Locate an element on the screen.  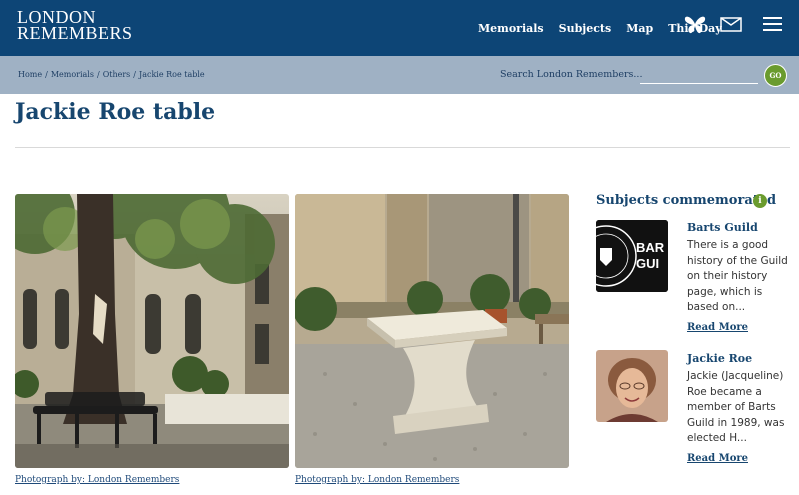
breadcrumb-current: Jackie Roe table is located at coordinates (171, 74).